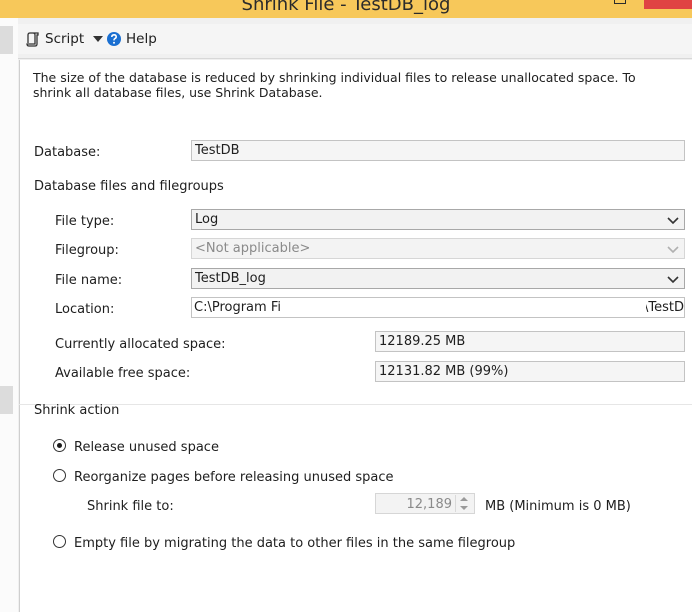 The image size is (692, 612). What do you see at coordinates (438, 278) in the screenshot?
I see `file-name-select: TestDB_log` at bounding box center [438, 278].